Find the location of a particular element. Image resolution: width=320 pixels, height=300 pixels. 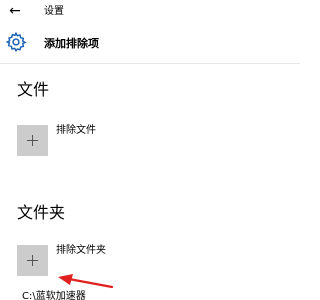

page-title: 添加排除项 is located at coordinates (71, 43).